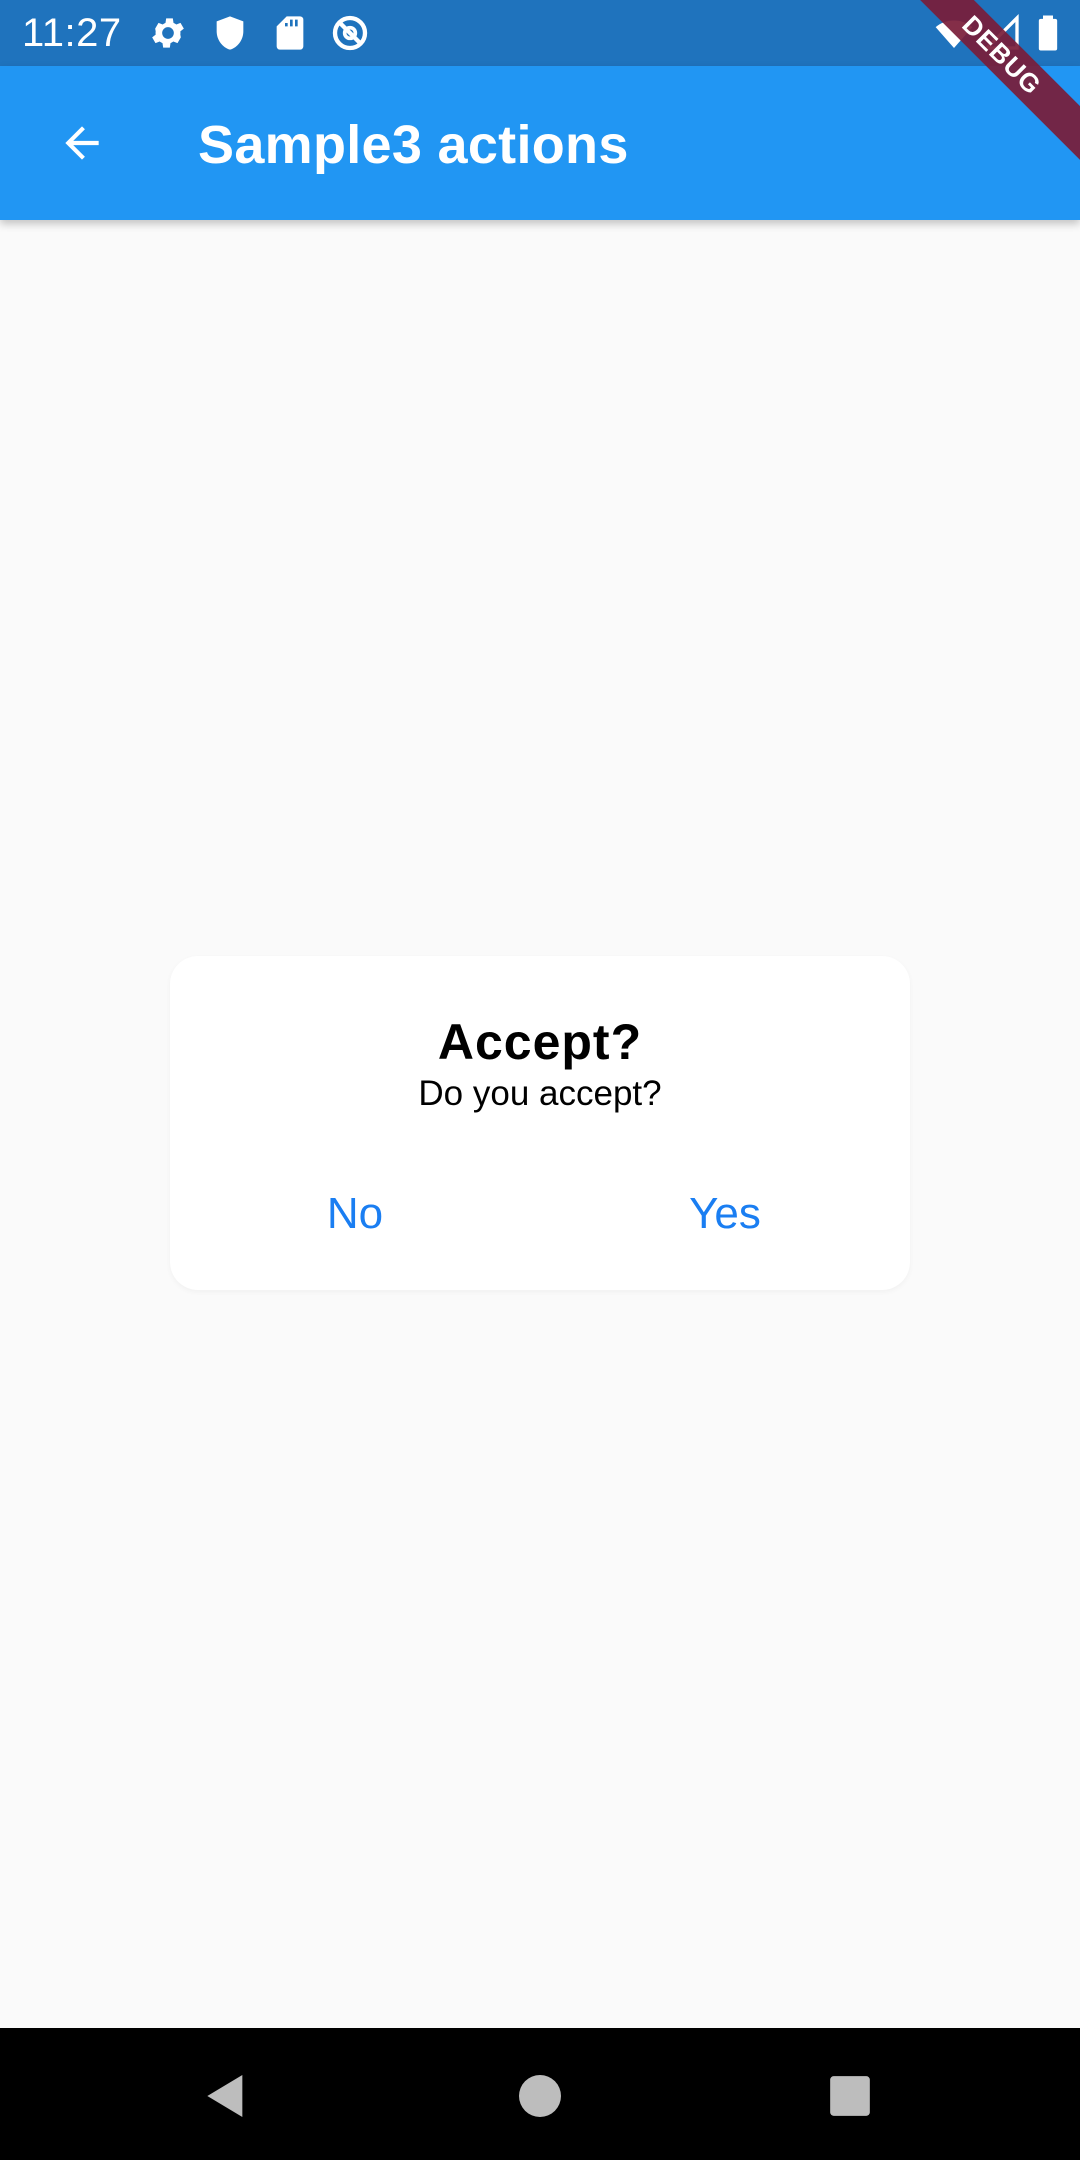  I want to click on dialog-actions: No Yes, so click(540, 1236).